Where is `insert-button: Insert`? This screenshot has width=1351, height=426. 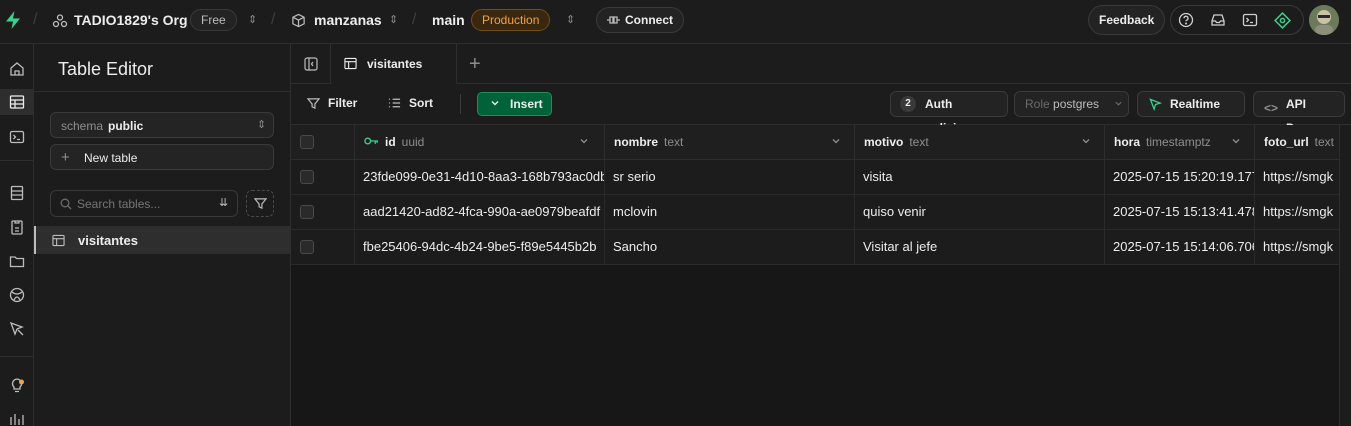
insert-button: Insert is located at coordinates (514, 104).